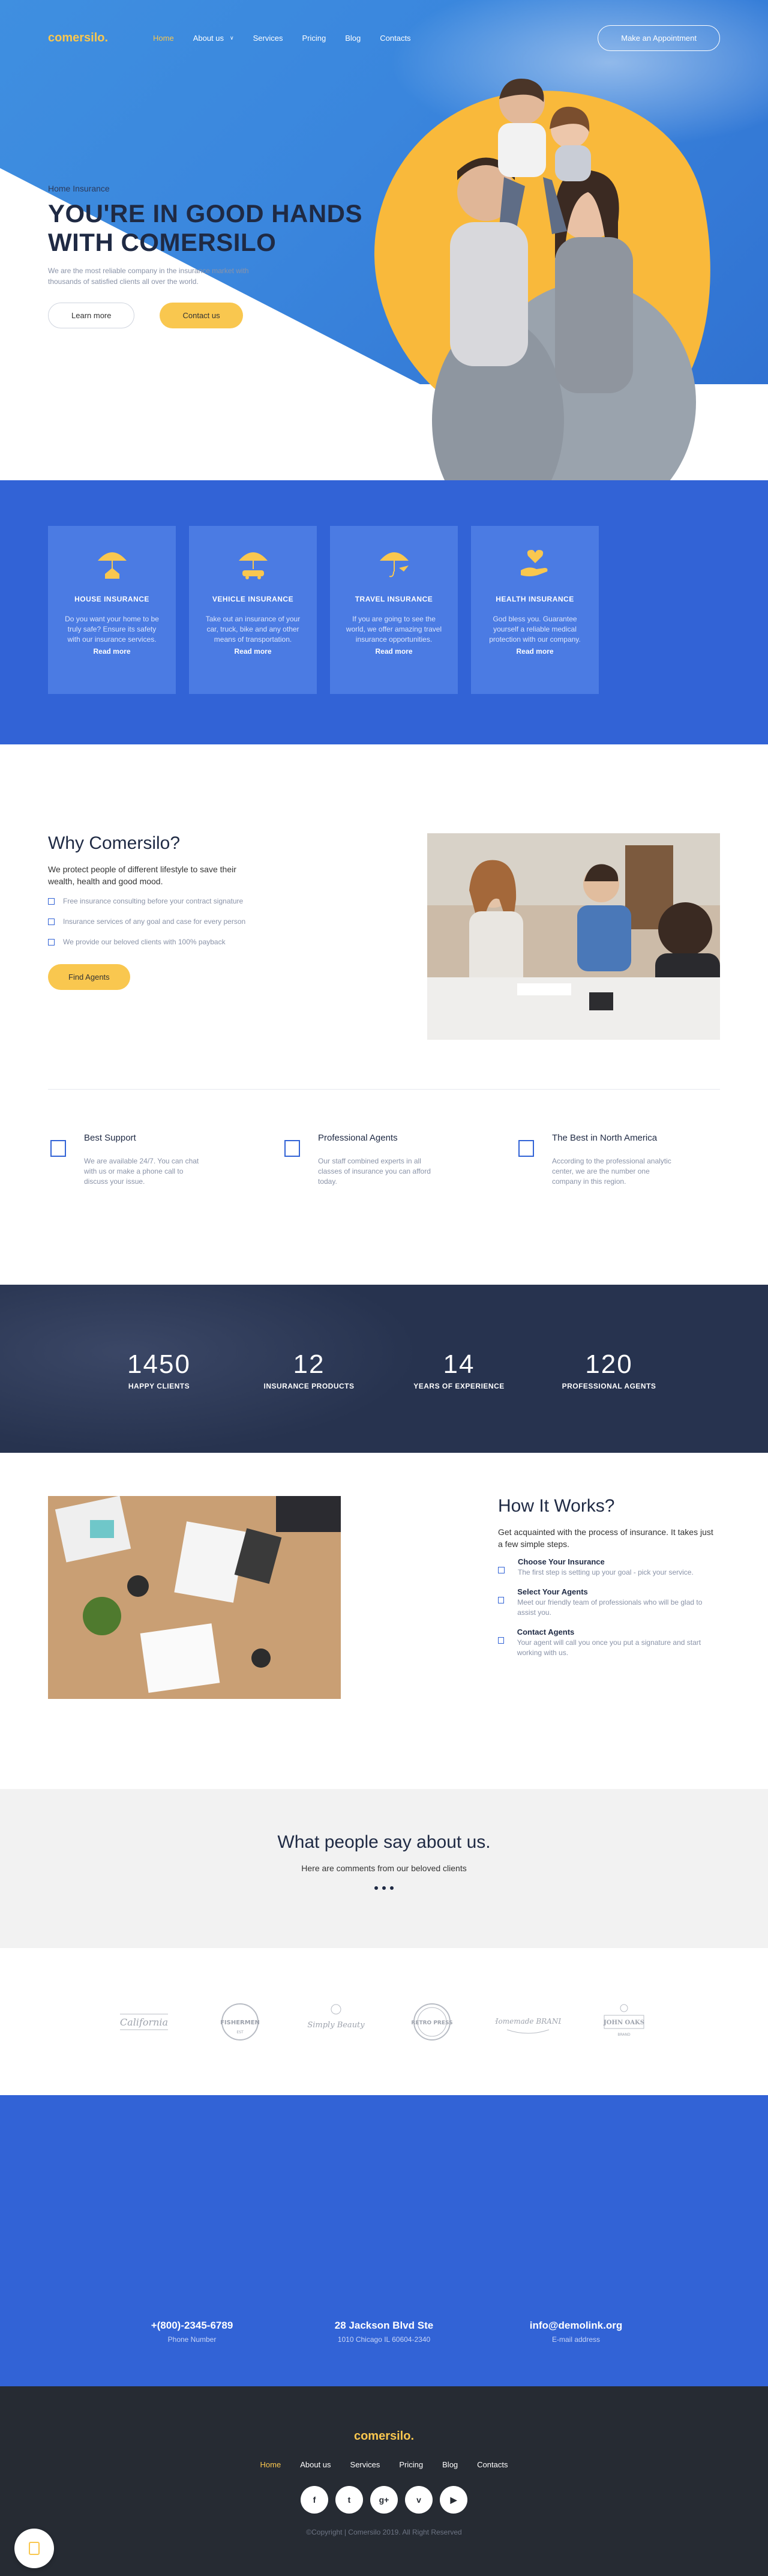  Describe the element at coordinates (384, 2436) in the screenshot. I see `footer-logo: comersilo.` at that location.